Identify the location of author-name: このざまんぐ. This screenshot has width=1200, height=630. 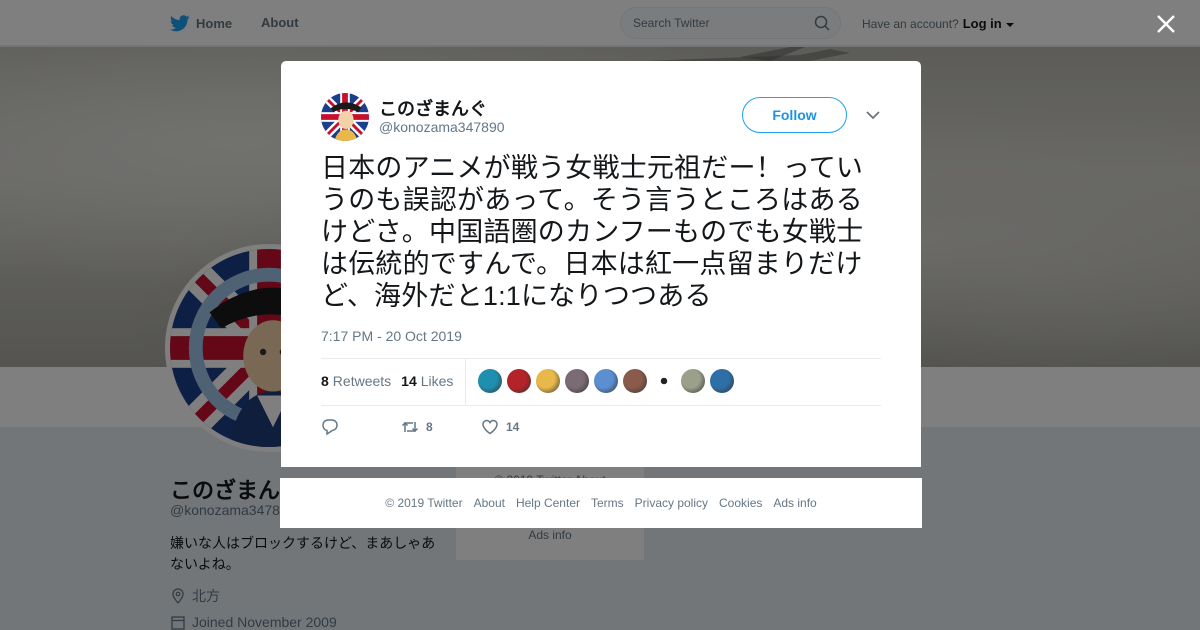
(433, 108).